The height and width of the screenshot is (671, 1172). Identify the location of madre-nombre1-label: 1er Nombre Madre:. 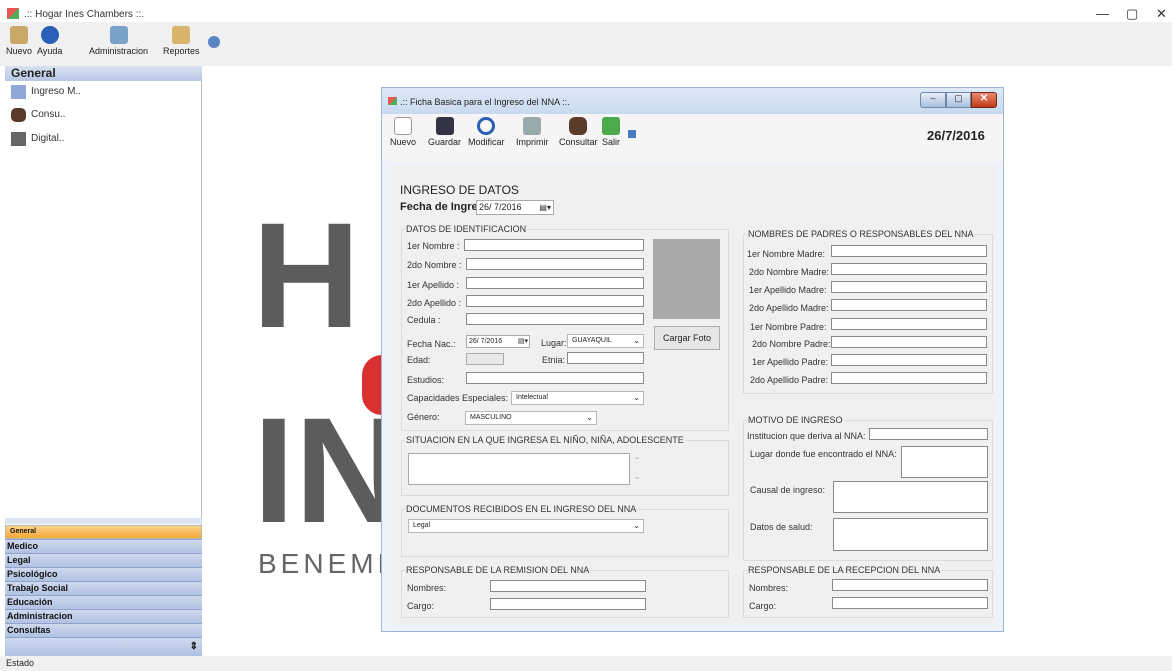
(786, 254).